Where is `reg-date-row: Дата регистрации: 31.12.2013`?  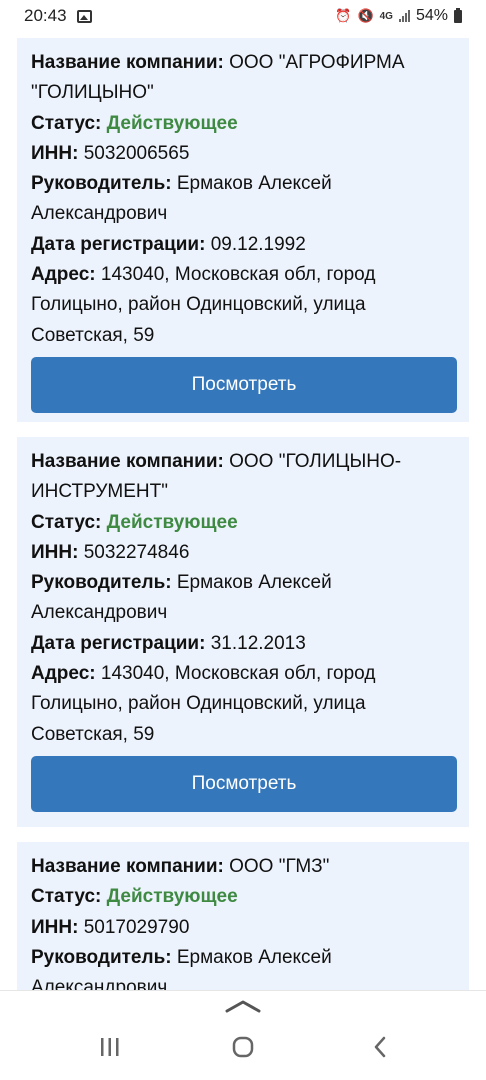
reg-date-row: Дата регистрации: 31.12.2013 is located at coordinates (243, 644).